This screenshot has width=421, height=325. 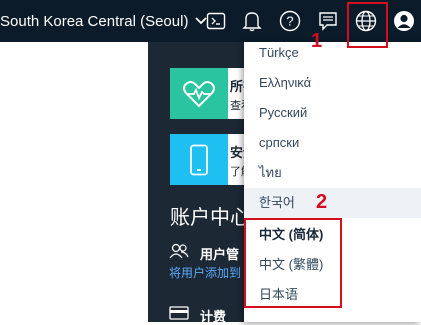 What do you see at coordinates (179, 313) in the screenshot?
I see `credit-card-icon` at bounding box center [179, 313].